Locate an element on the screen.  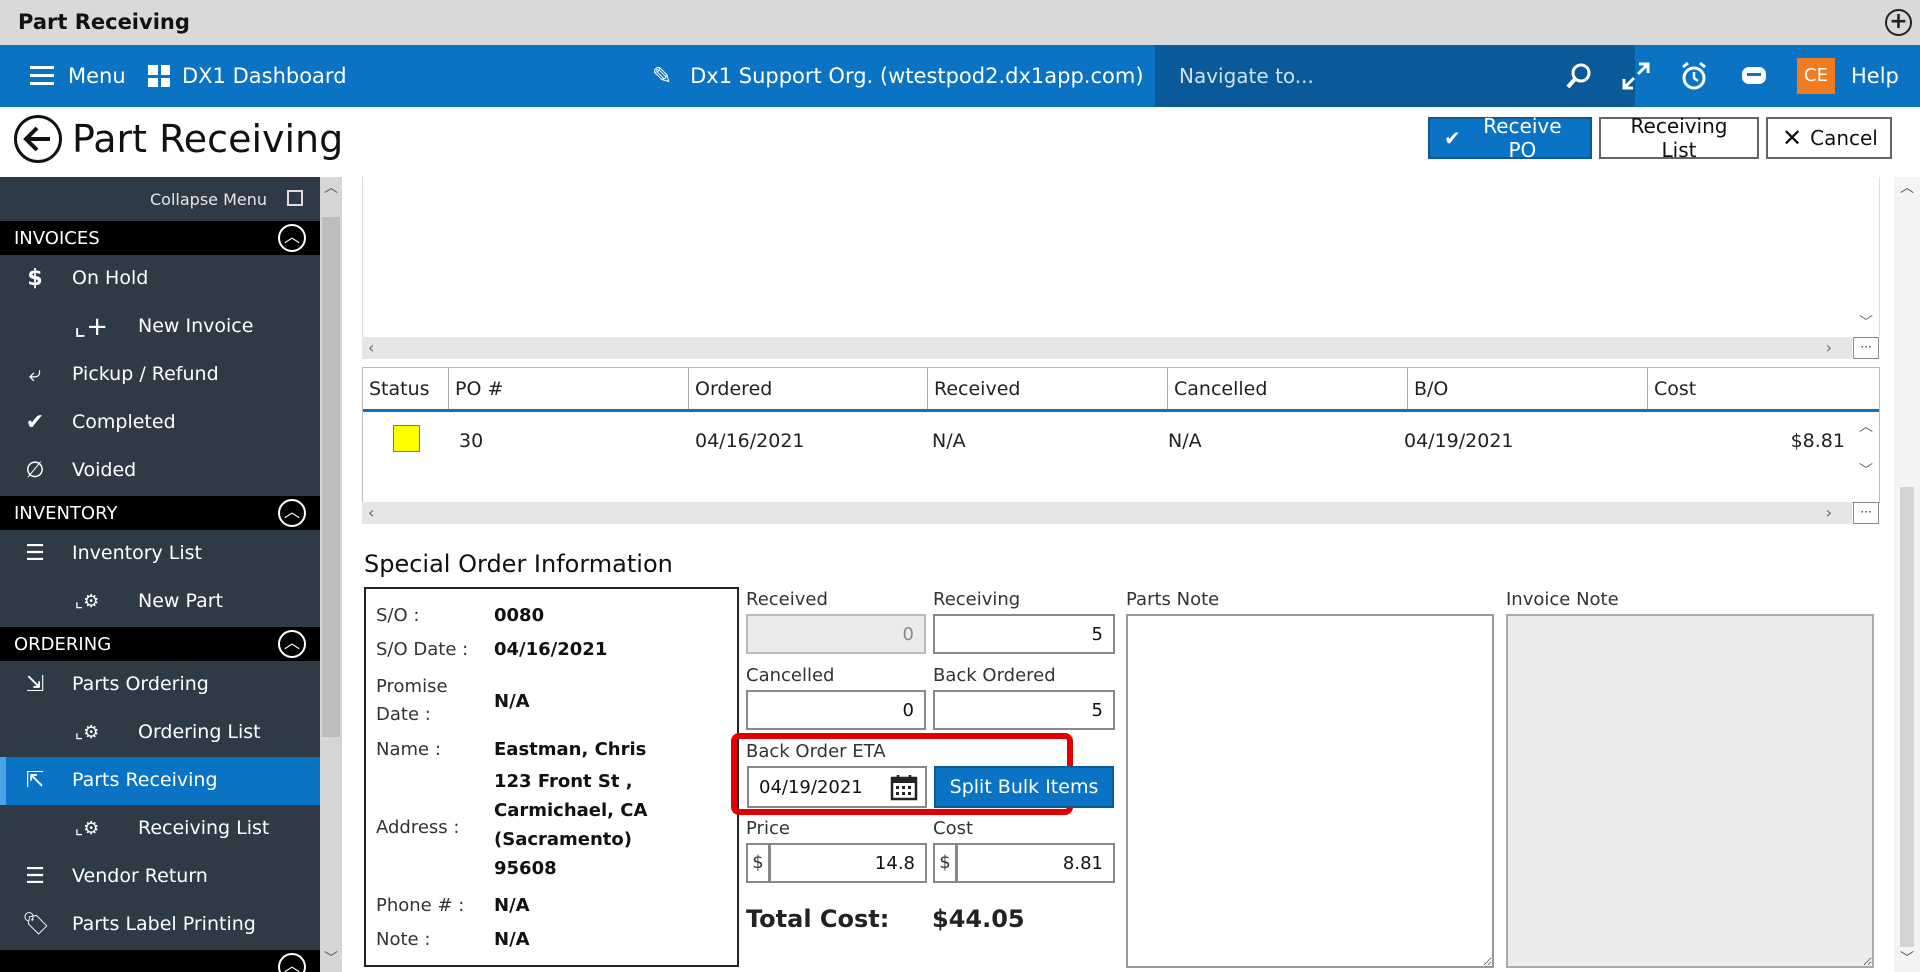
page-title: Part Receiving is located at coordinates (208, 139).